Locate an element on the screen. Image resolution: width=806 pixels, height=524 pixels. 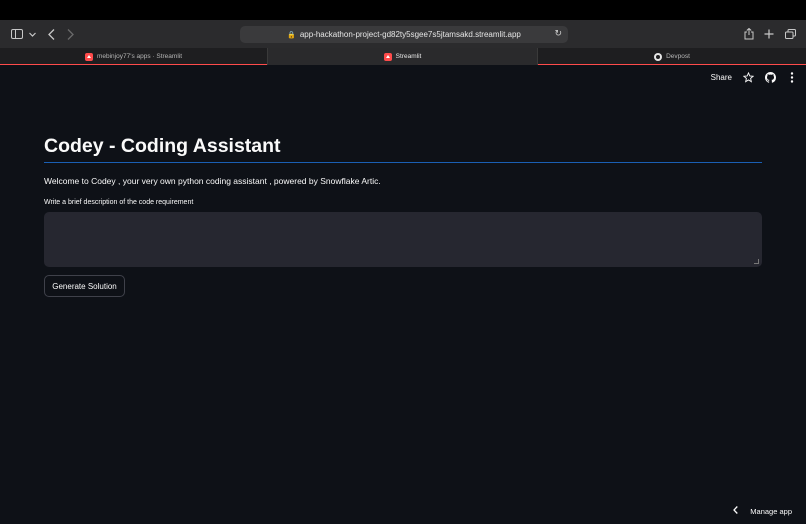
star-icon is located at coordinates (748, 77).